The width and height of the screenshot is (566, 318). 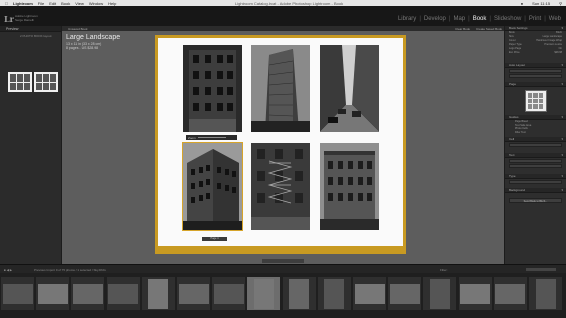 What do you see at coordinates (535, 65) in the screenshot?
I see `auto-layout-header: Auto Layout ▾` at bounding box center [535, 65].